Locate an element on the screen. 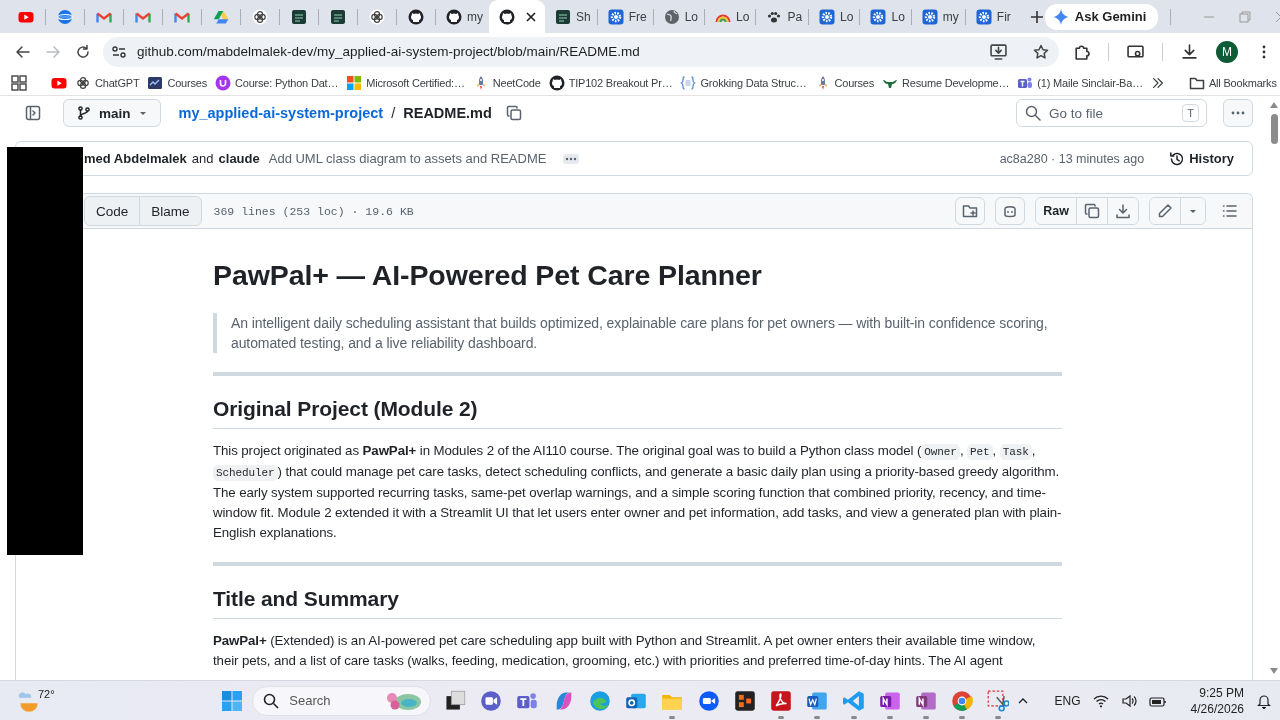 This screenshot has width=1280, height=720. branch-button: main is located at coordinates (112, 113).